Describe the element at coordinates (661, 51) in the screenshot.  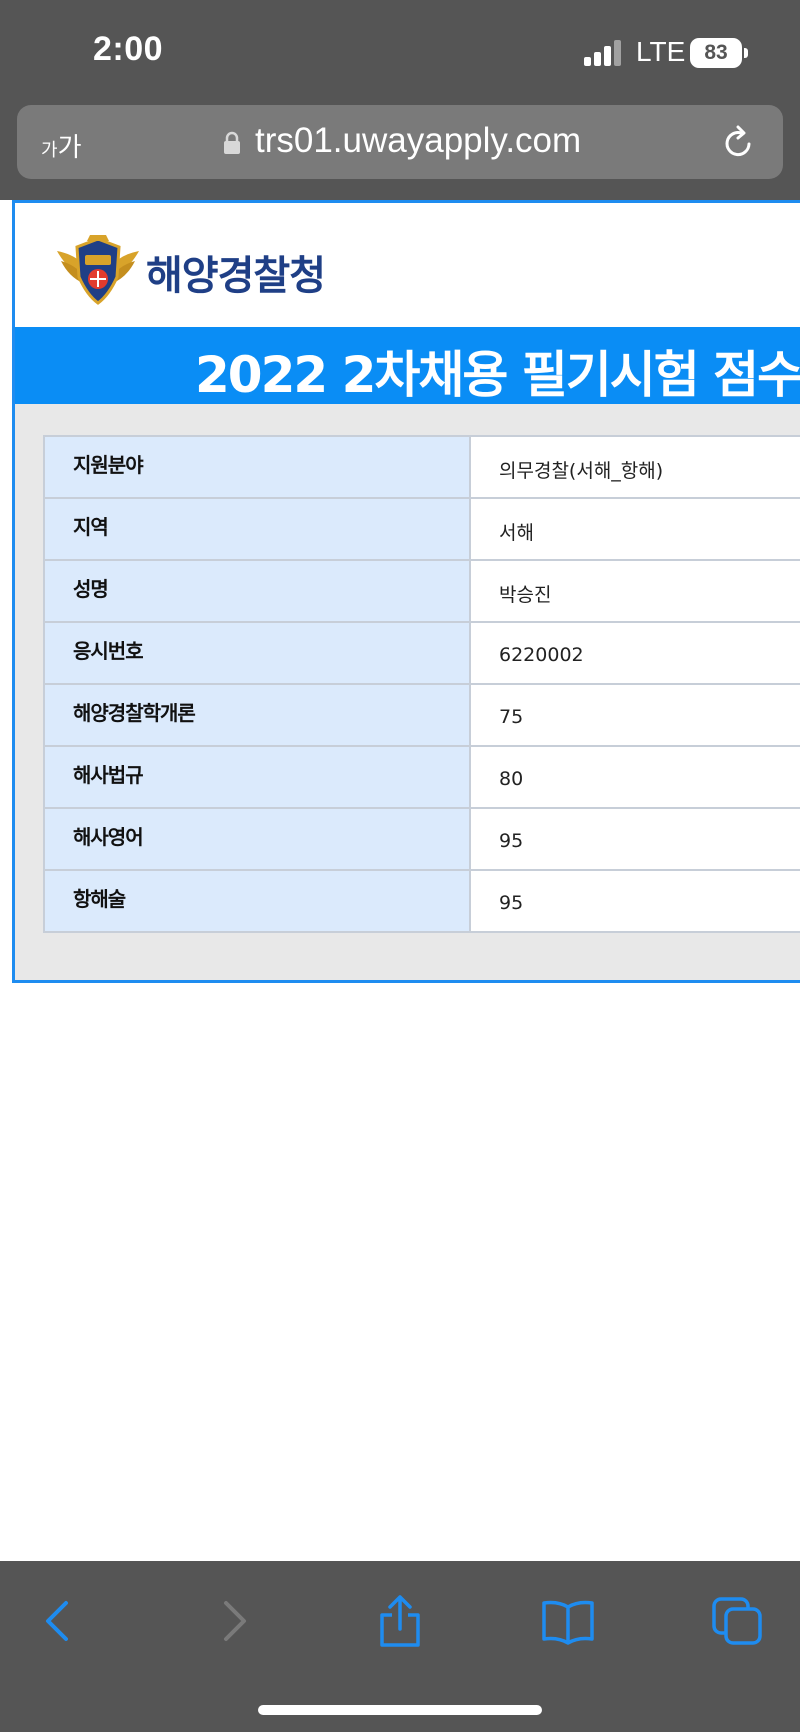
I see `network-type: LTE` at that location.